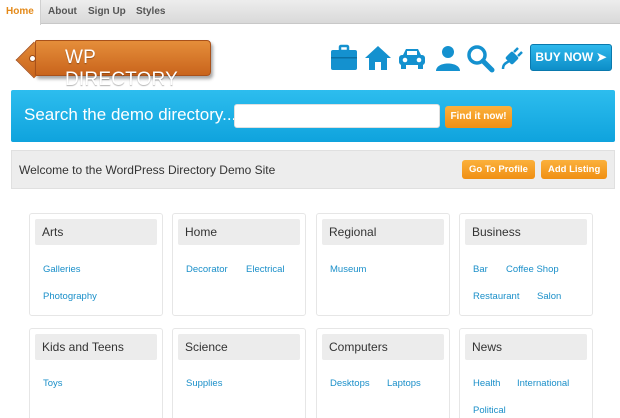 This screenshot has width=620, height=418. What do you see at coordinates (496, 296) in the screenshot?
I see `category-link-restaurant: Restaurant` at bounding box center [496, 296].